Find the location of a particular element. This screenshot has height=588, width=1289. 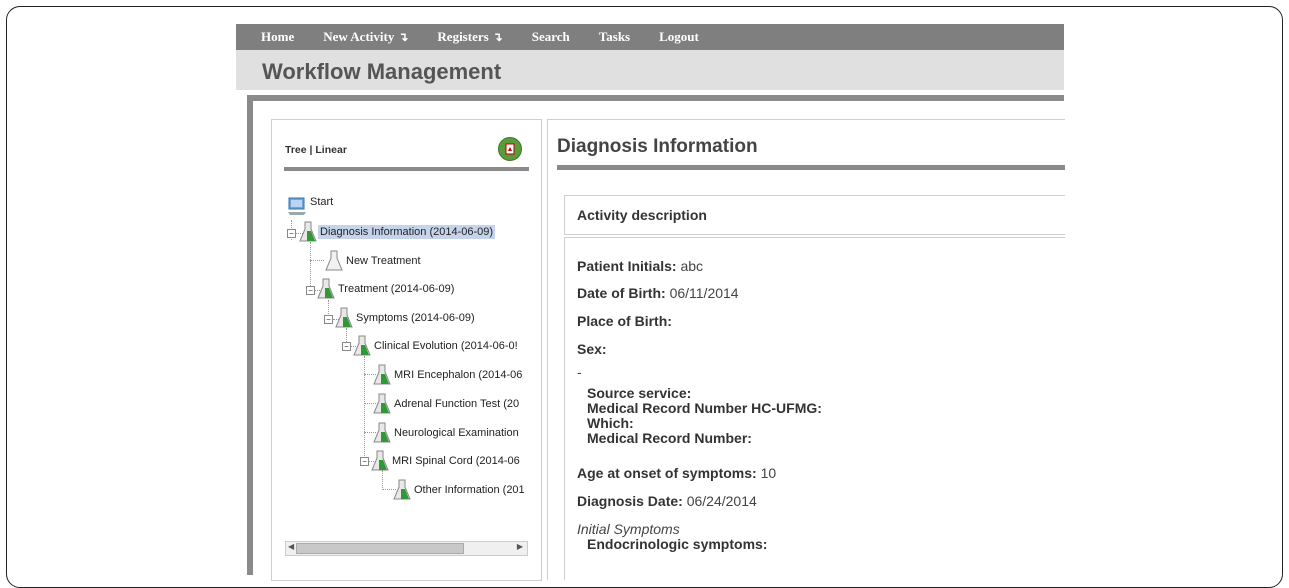

nav-home-label: Home is located at coordinates (278, 36).